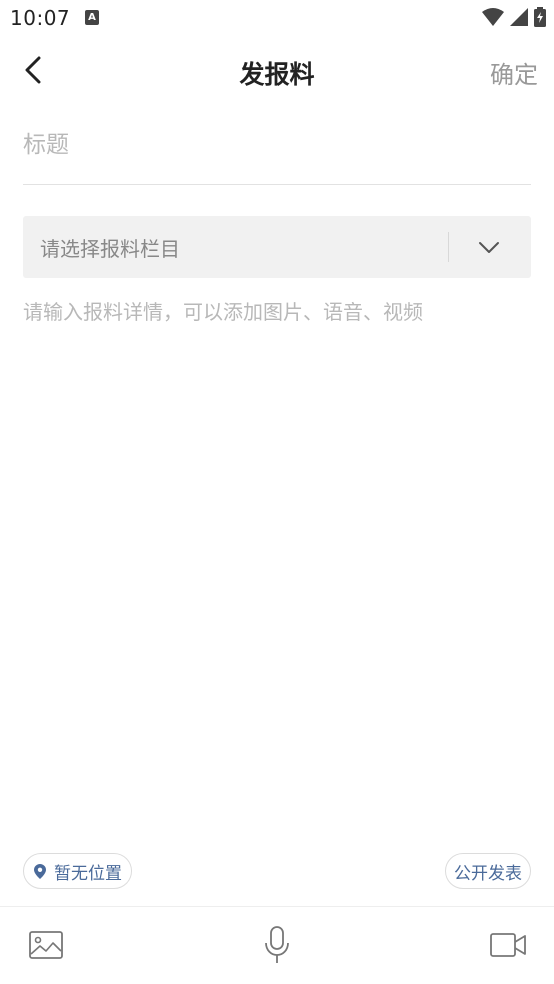  Describe the element at coordinates (489, 247) in the screenshot. I see `chevron-down-icon` at that location.